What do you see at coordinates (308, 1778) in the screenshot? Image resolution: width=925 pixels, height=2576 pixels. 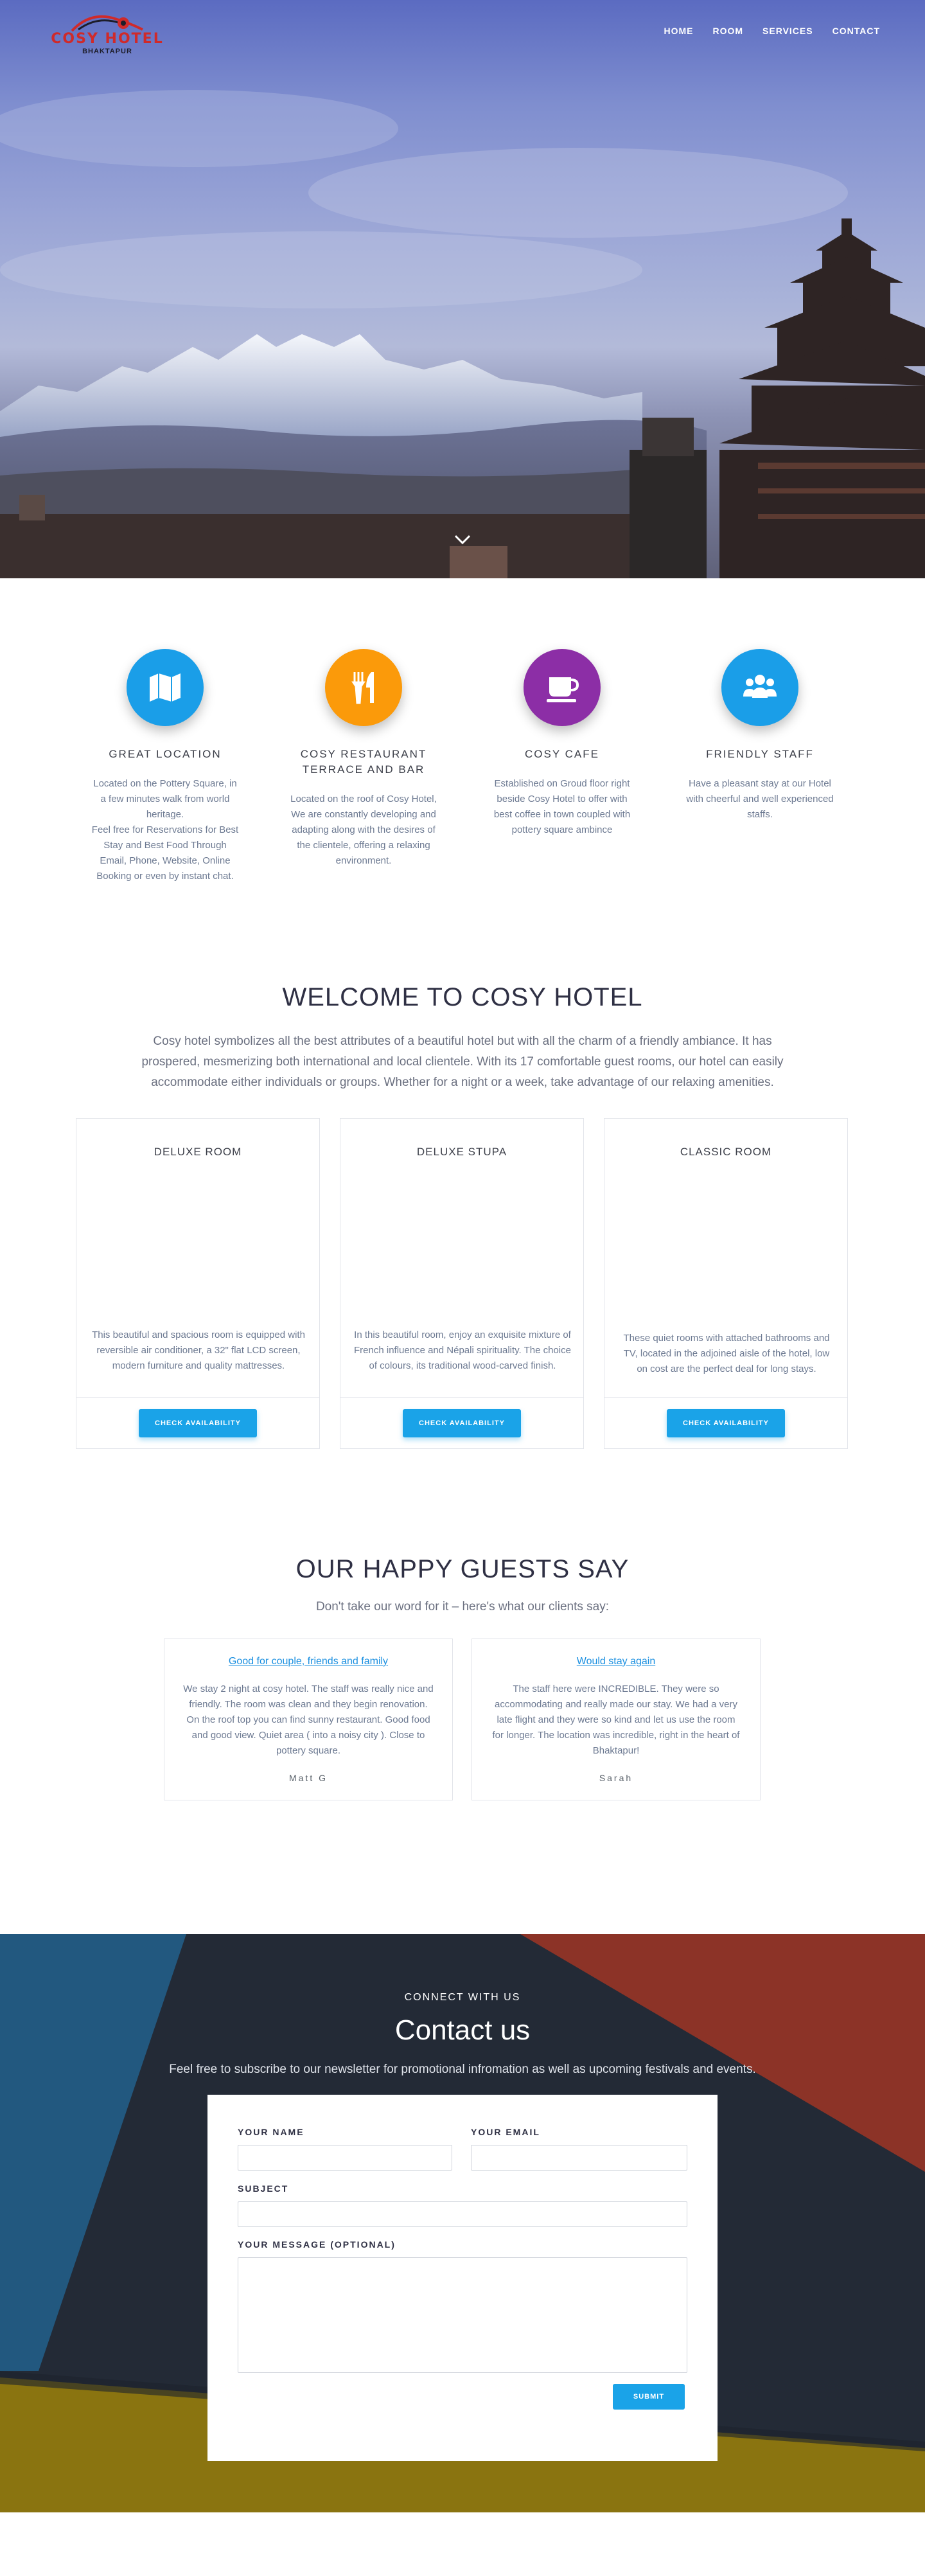 I see `testimonial-author: Matt G` at bounding box center [308, 1778].